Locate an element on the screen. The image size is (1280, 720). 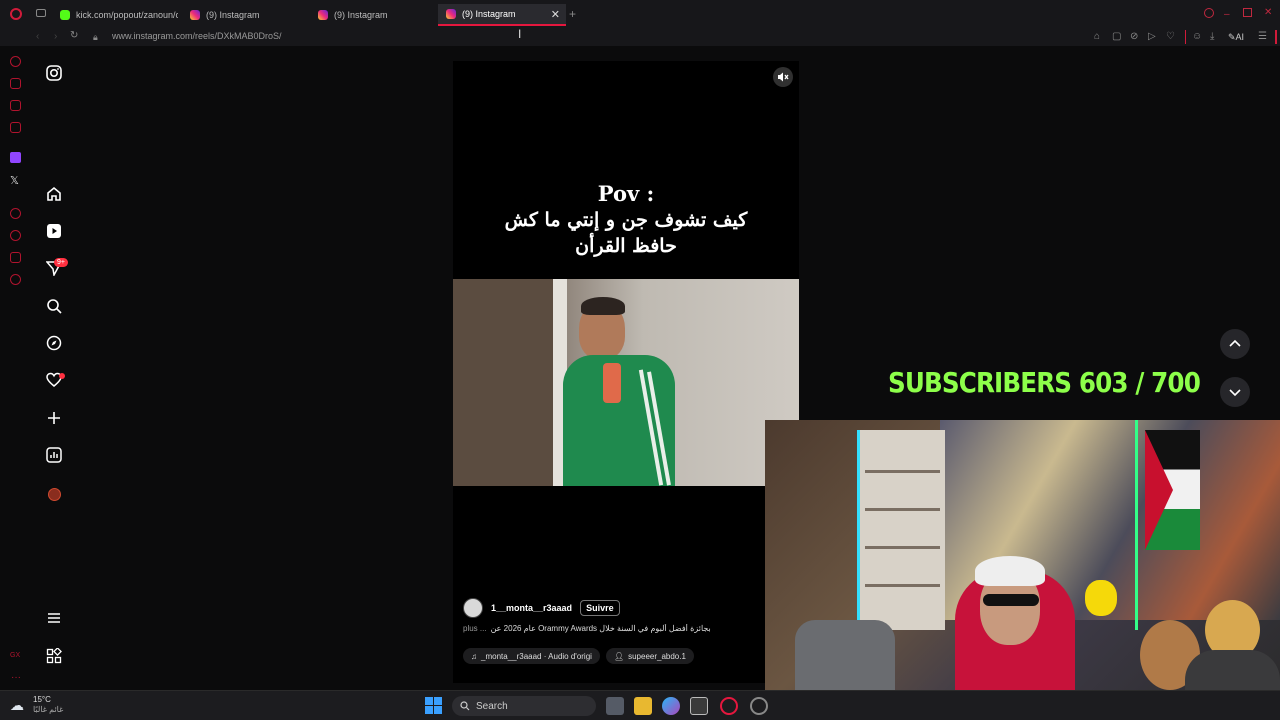
music-note-icon: ♫ is located at coordinates (474, 656).